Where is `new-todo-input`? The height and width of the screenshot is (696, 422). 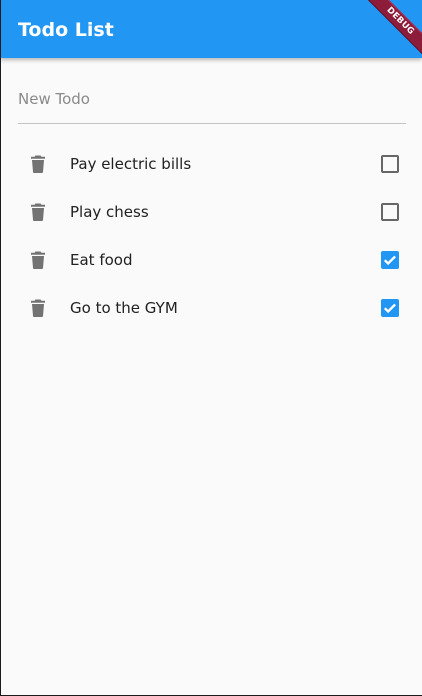 new-todo-input is located at coordinates (212, 99).